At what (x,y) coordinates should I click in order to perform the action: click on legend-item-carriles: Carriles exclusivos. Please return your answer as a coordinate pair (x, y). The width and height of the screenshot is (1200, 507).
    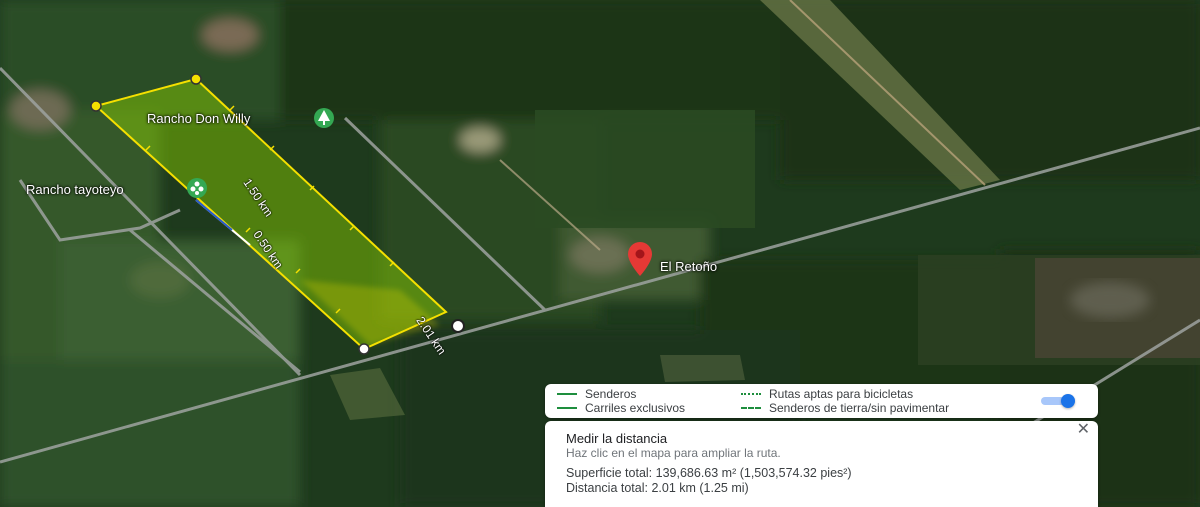
    Looking at the image, I should click on (621, 408).